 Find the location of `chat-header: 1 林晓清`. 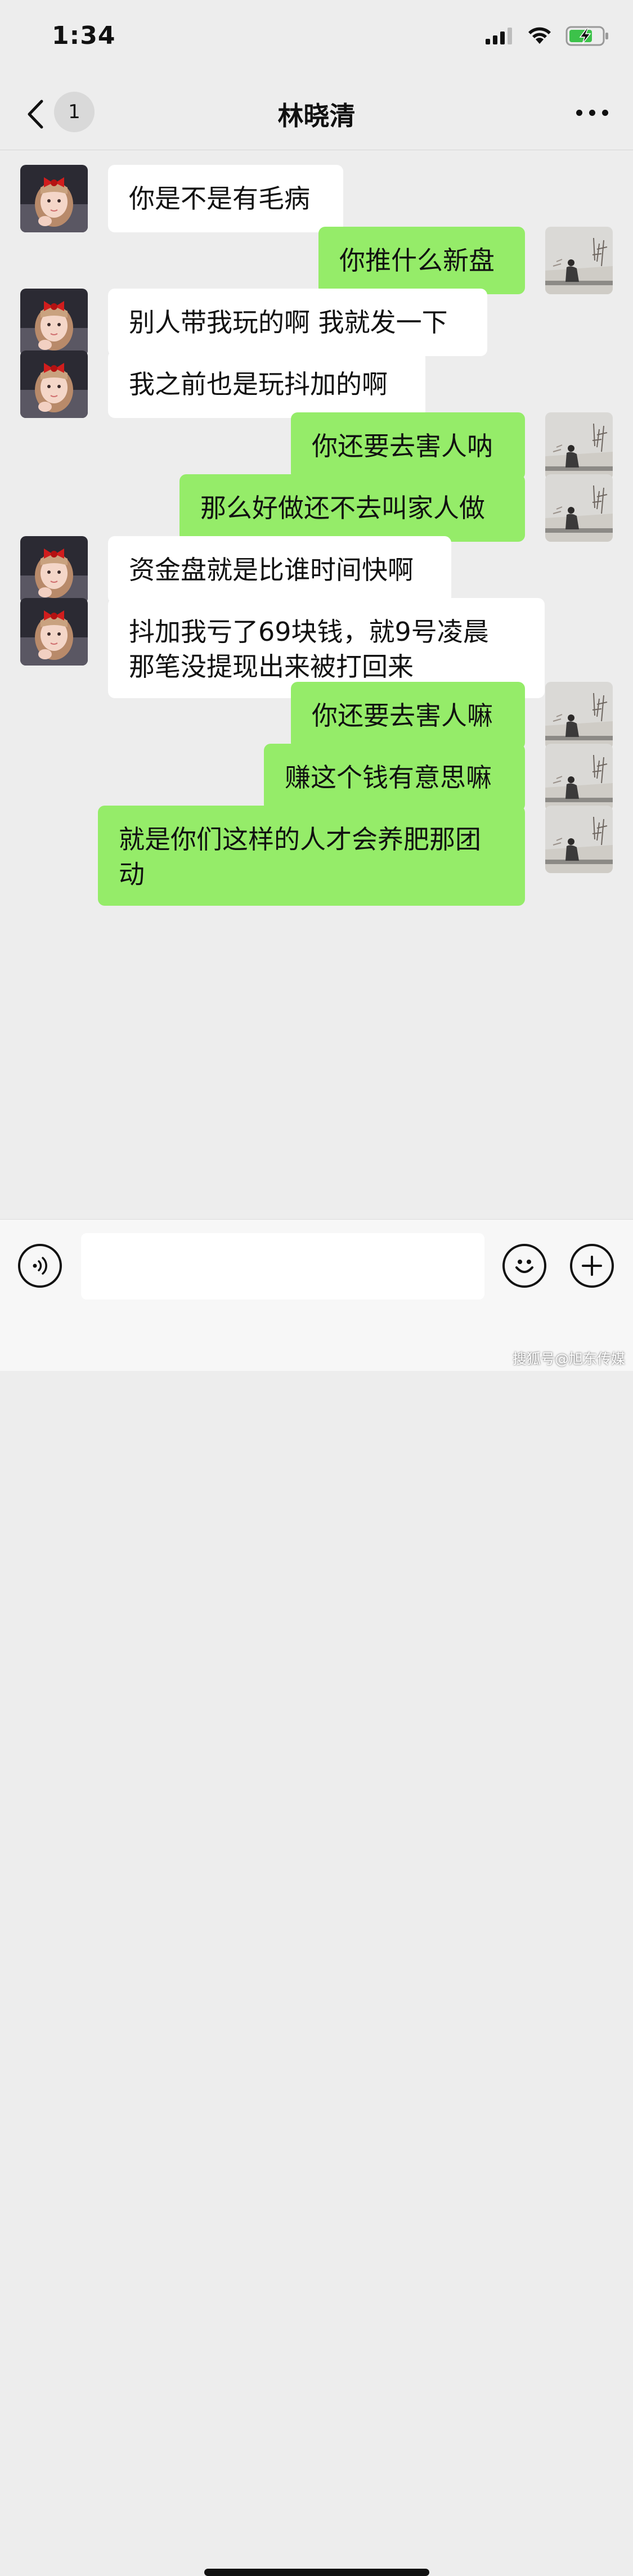

chat-header: 1 林晓清 is located at coordinates (316, 114).